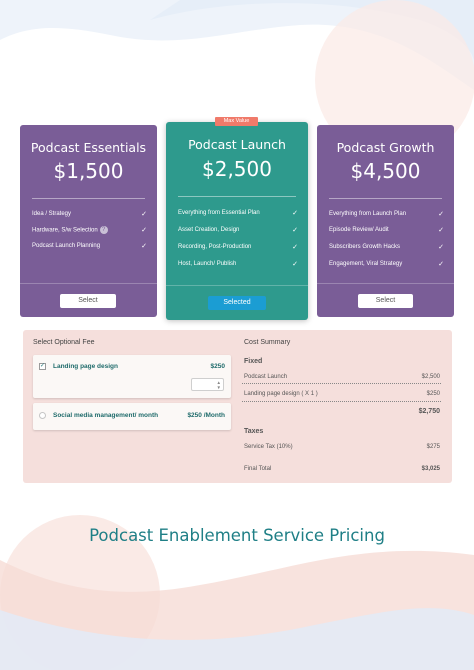 Image resolution: width=474 pixels, height=670 pixels. Describe the element at coordinates (238, 264) in the screenshot. I see `feature-row: Host, Launch/ Publish ✓` at that location.